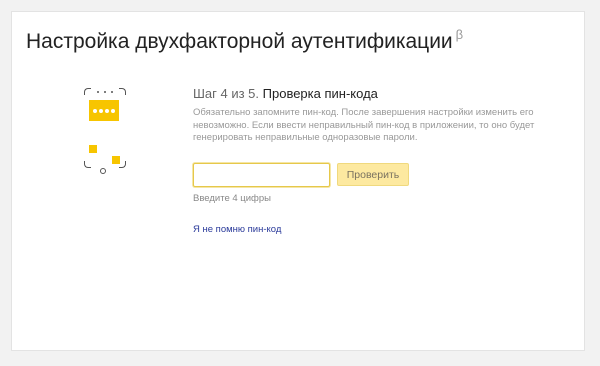  I want to click on pin-input, so click(261, 175).